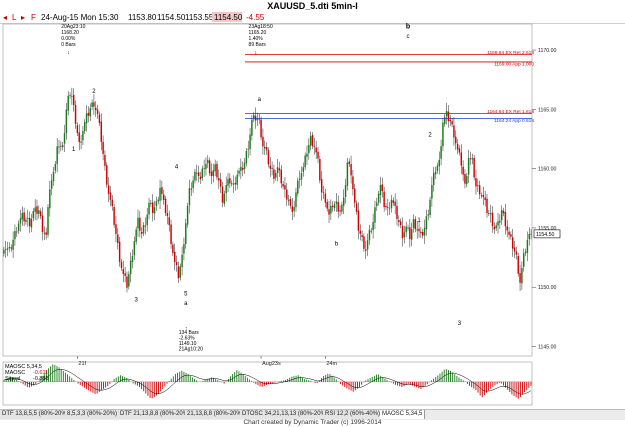 Image resolution: width=625 pixels, height=427 pixels. What do you see at coordinates (403, 414) in the screenshot?
I see `tab-maosc: MAOSC 5,34,5` at bounding box center [403, 414].